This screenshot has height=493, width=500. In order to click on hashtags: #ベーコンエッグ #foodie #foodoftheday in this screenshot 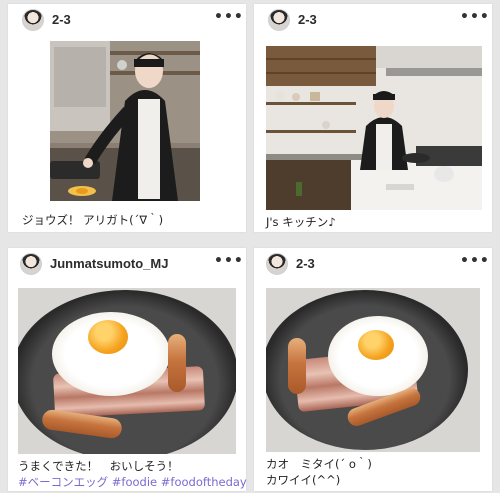, I will do `click(132, 482)`.